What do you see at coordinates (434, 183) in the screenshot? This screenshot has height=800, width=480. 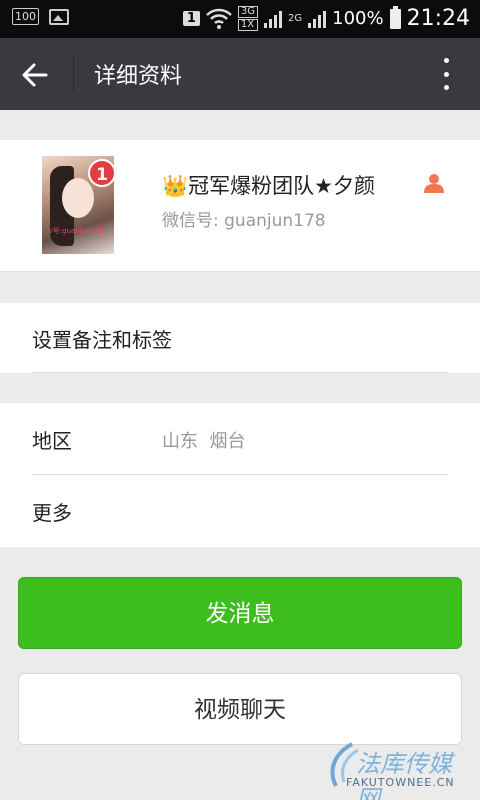 I see `person-icon` at bounding box center [434, 183].